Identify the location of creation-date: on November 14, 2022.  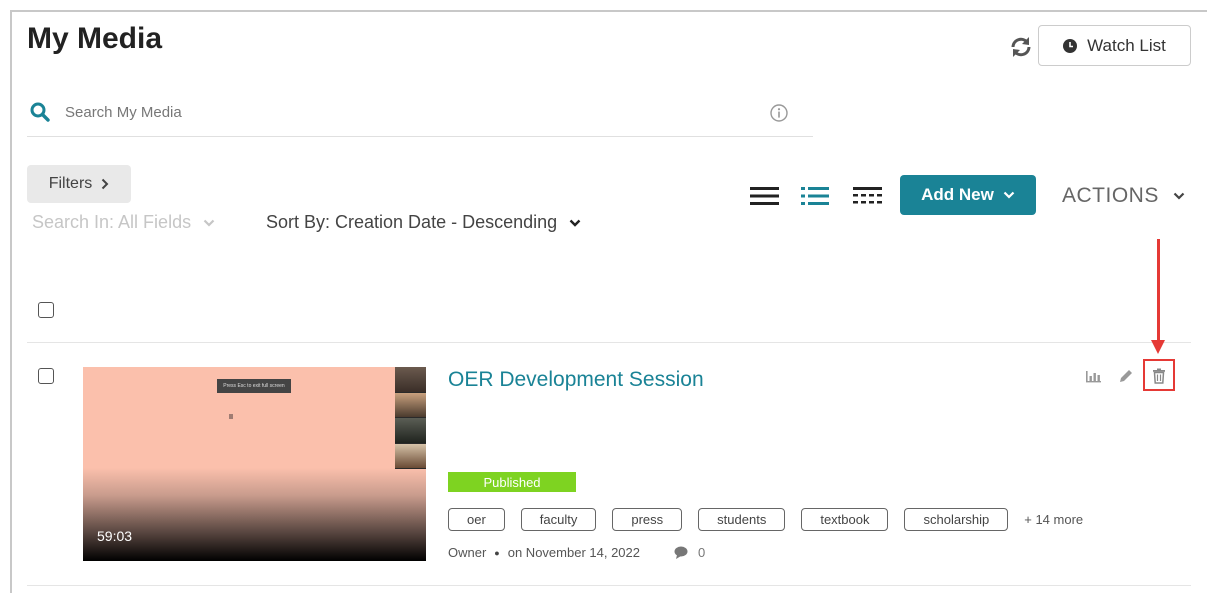
(573, 552).